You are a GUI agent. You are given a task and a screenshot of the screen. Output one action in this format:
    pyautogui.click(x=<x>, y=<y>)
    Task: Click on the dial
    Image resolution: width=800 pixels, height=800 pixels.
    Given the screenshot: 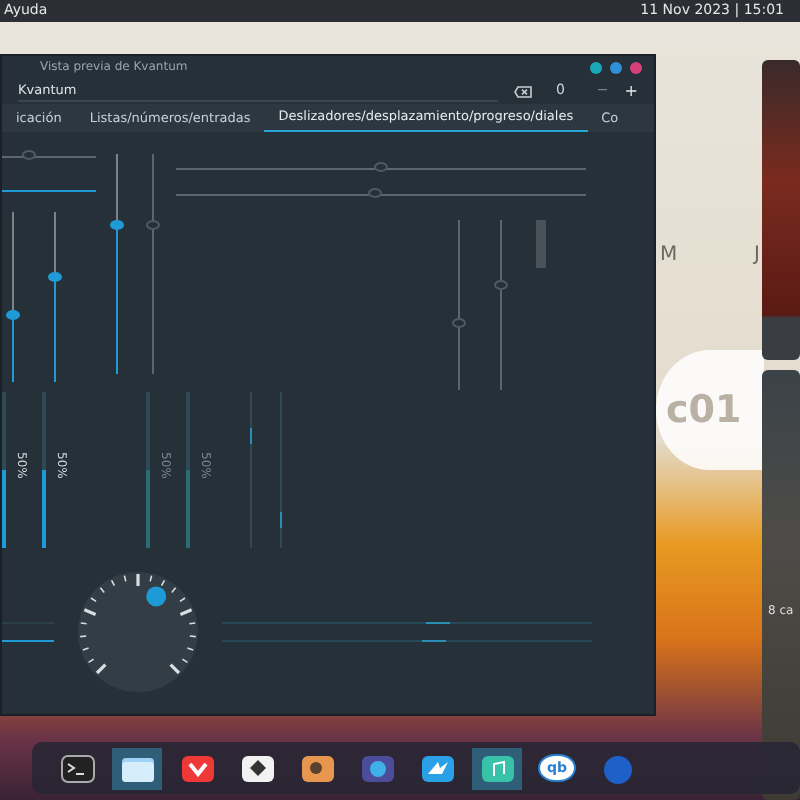 What is the action you would take?
    pyautogui.click(x=138, y=632)
    